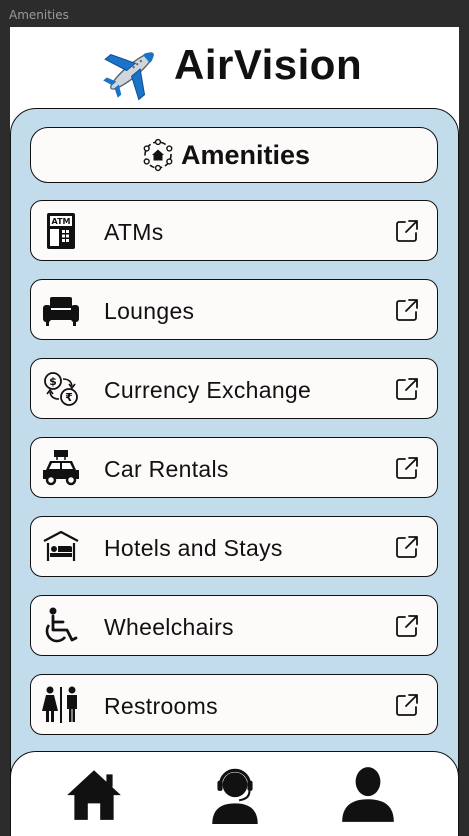  What do you see at coordinates (61, 221) in the screenshot?
I see `svg-text: ATM` at bounding box center [61, 221].